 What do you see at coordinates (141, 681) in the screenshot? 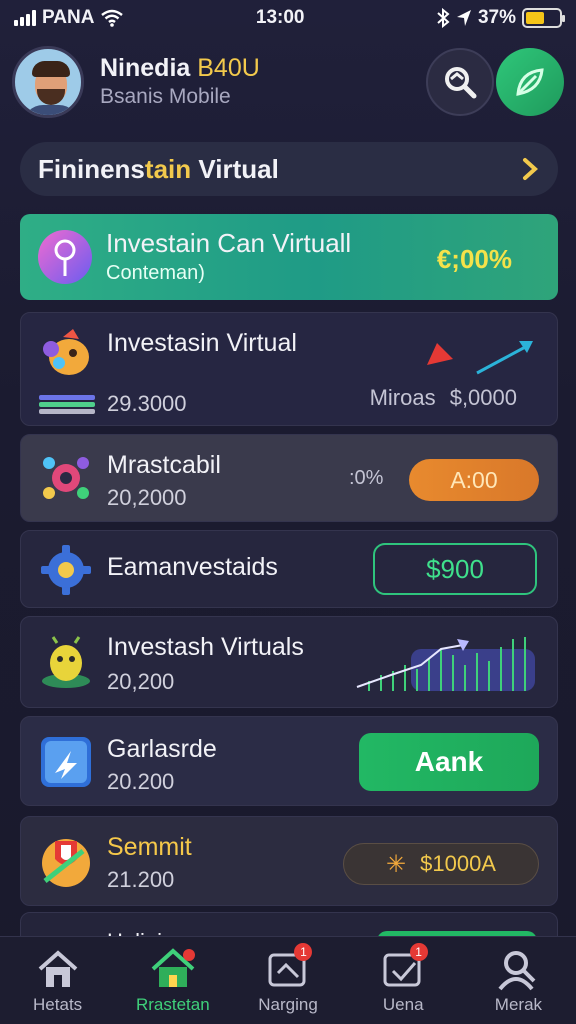
I see `card-value: 20,200` at bounding box center [141, 681].